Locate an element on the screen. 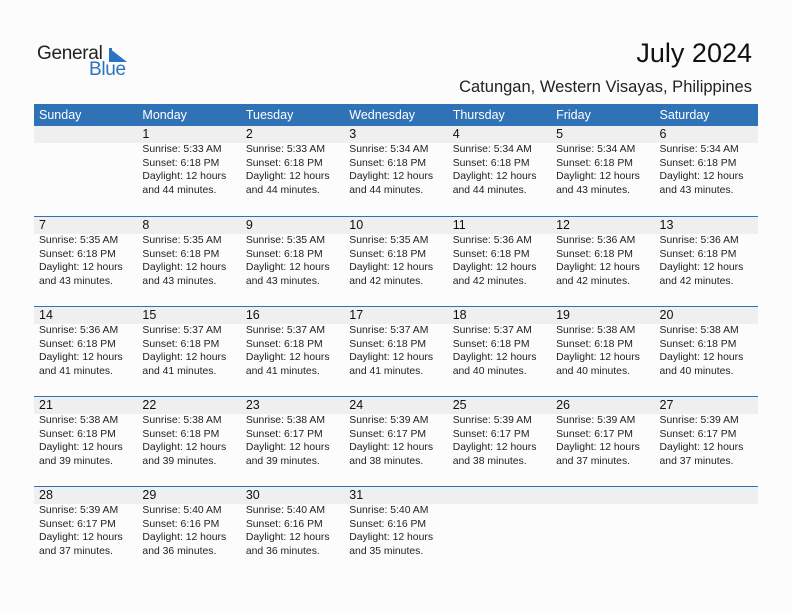 Image resolution: width=792 pixels, height=612 pixels. day-number: 24 is located at coordinates (356, 405).